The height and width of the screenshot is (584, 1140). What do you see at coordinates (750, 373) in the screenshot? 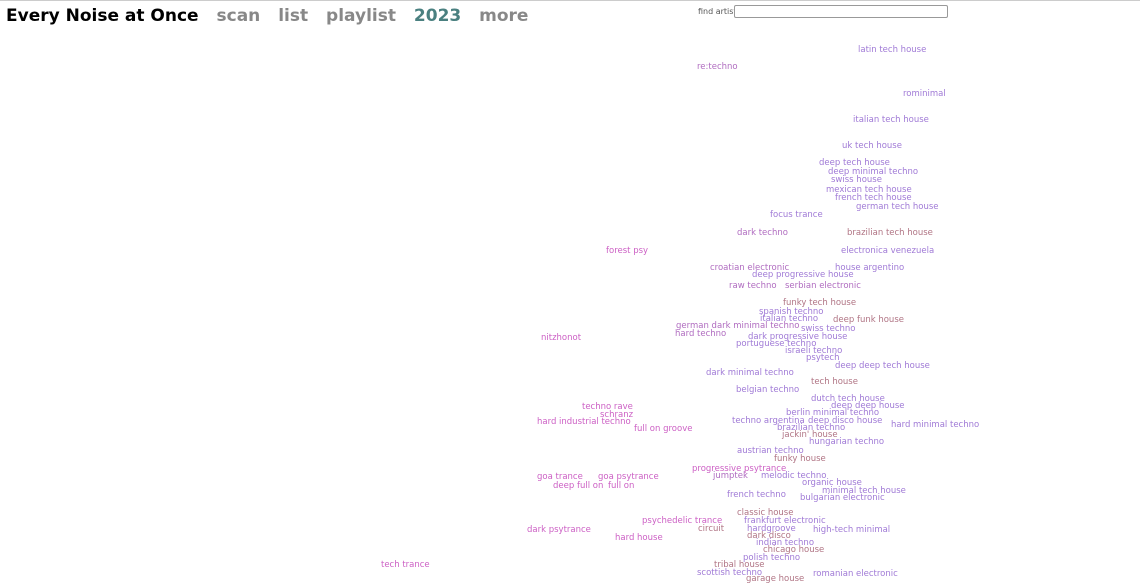
I see `genre-dark-minimal-techno: dark minimal techno` at bounding box center [750, 373].